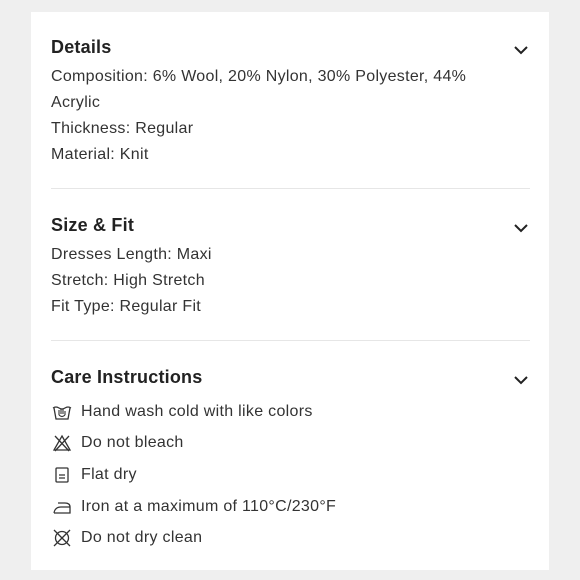  I want to click on details-header: Details, so click(291, 47).